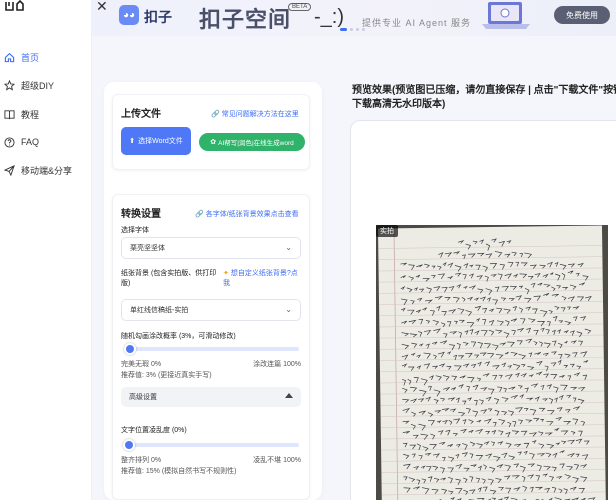 The width and height of the screenshot is (616, 500). Describe the element at coordinates (30, 142) in the screenshot. I see `sidebar-item-label: FAQ` at that location.